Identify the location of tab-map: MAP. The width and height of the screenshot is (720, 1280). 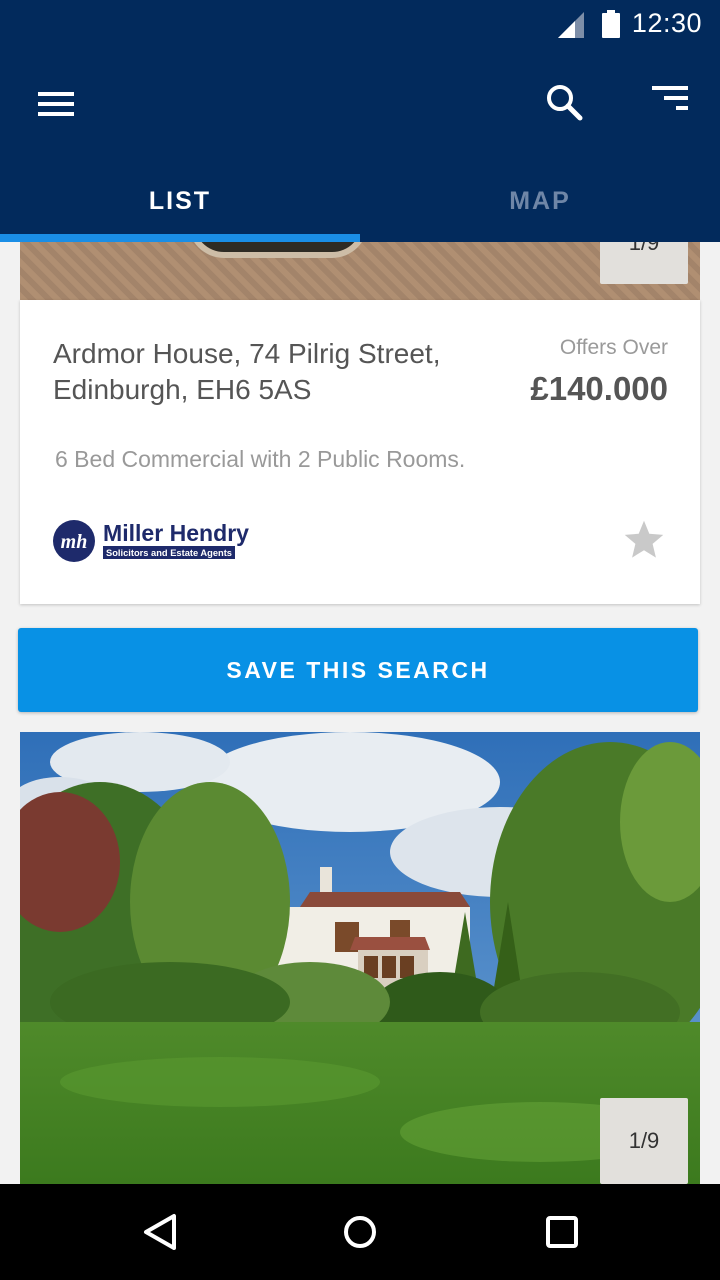
(540, 201).